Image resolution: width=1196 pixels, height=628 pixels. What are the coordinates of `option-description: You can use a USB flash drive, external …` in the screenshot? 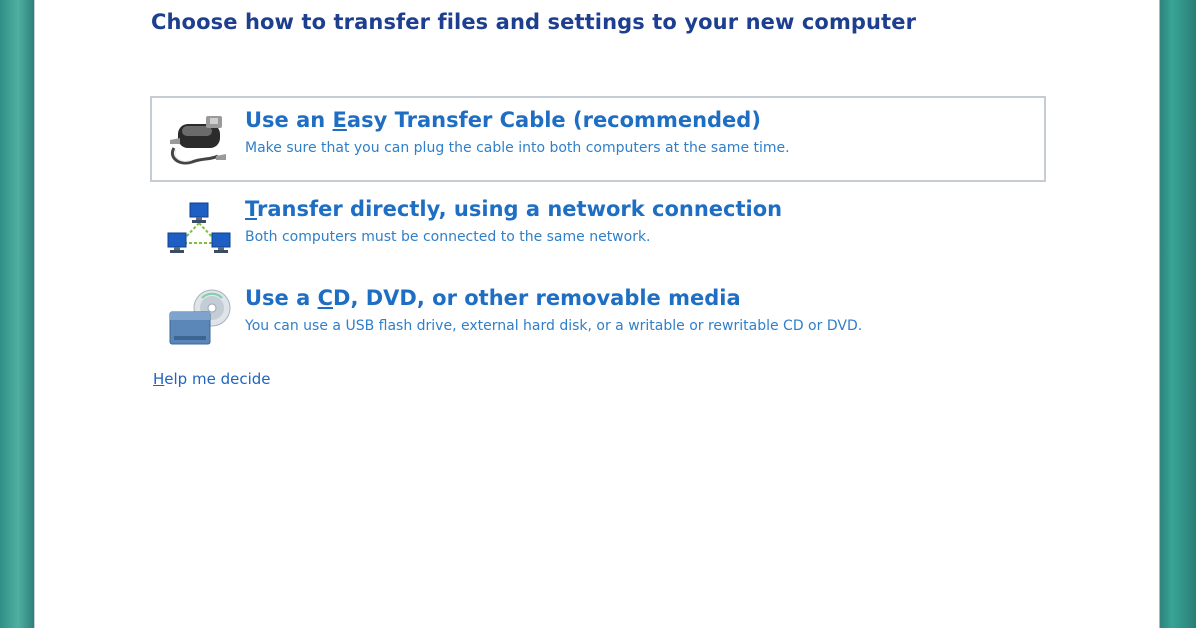 It's located at (554, 326).